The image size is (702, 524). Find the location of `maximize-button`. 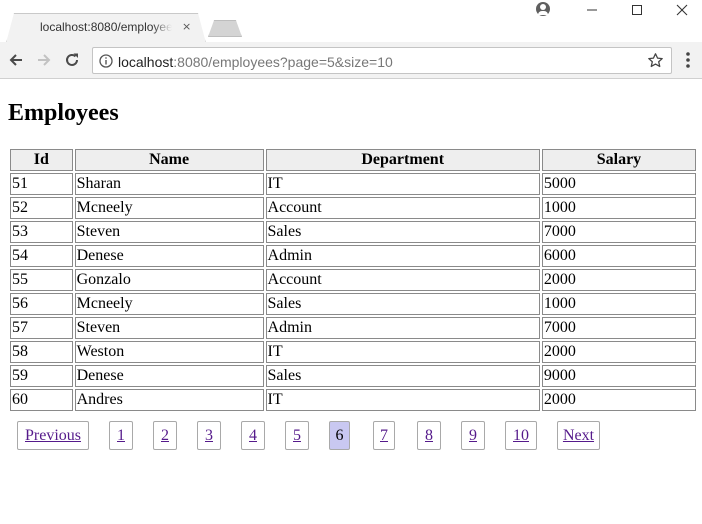

maximize-button is located at coordinates (637, 10).